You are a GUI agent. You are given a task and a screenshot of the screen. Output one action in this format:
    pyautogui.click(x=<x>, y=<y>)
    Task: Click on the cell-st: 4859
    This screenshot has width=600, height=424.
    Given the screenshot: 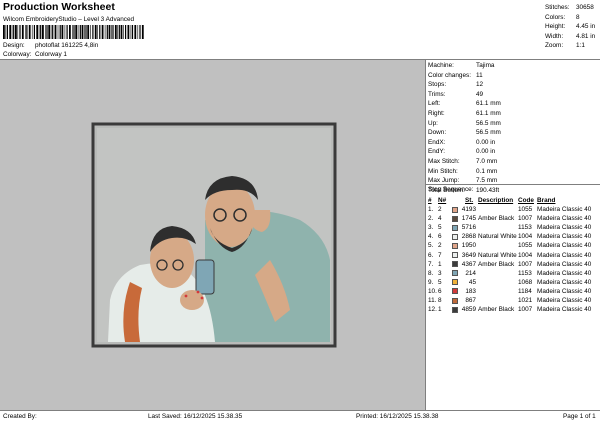 What is the action you would take?
    pyautogui.click(x=468, y=310)
    